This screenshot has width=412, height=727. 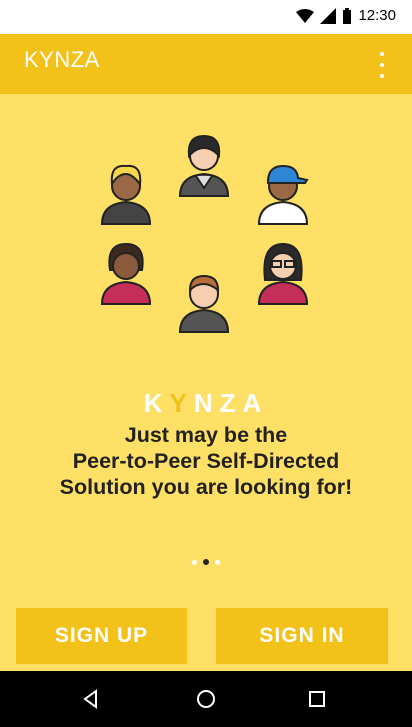 I want to click on sign-in-button: SIGN IN, so click(x=302, y=636).